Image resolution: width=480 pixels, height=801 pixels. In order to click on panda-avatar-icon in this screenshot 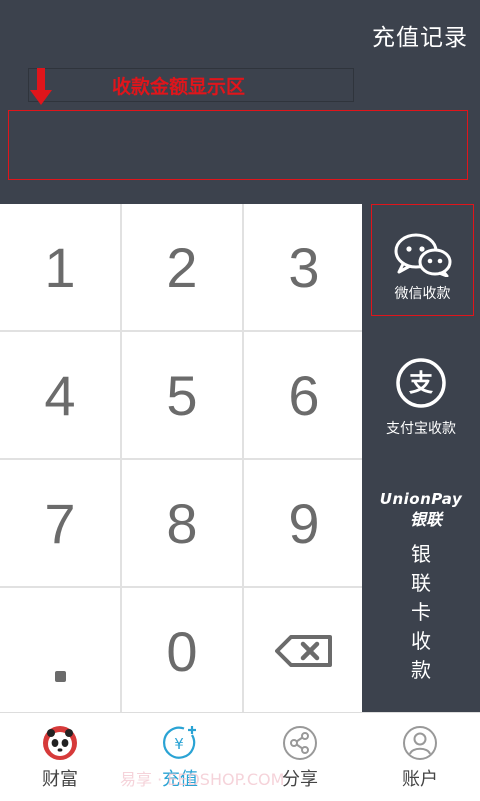, I will do `click(60, 743)`.